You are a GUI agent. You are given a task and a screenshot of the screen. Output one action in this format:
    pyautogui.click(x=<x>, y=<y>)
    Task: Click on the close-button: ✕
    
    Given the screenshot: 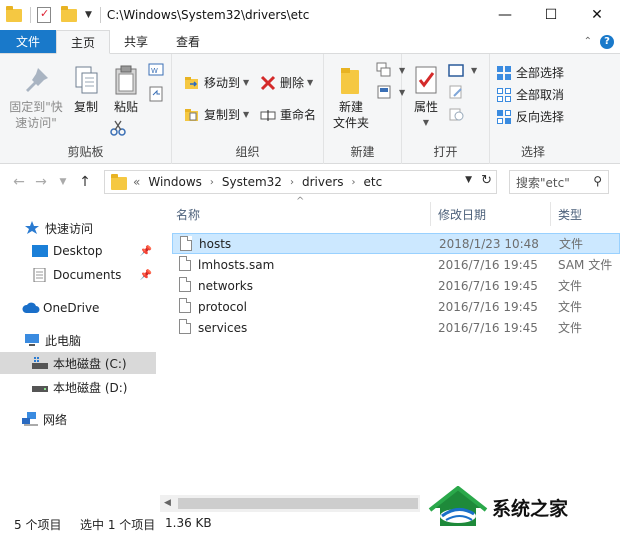 What is the action you would take?
    pyautogui.click(x=597, y=15)
    